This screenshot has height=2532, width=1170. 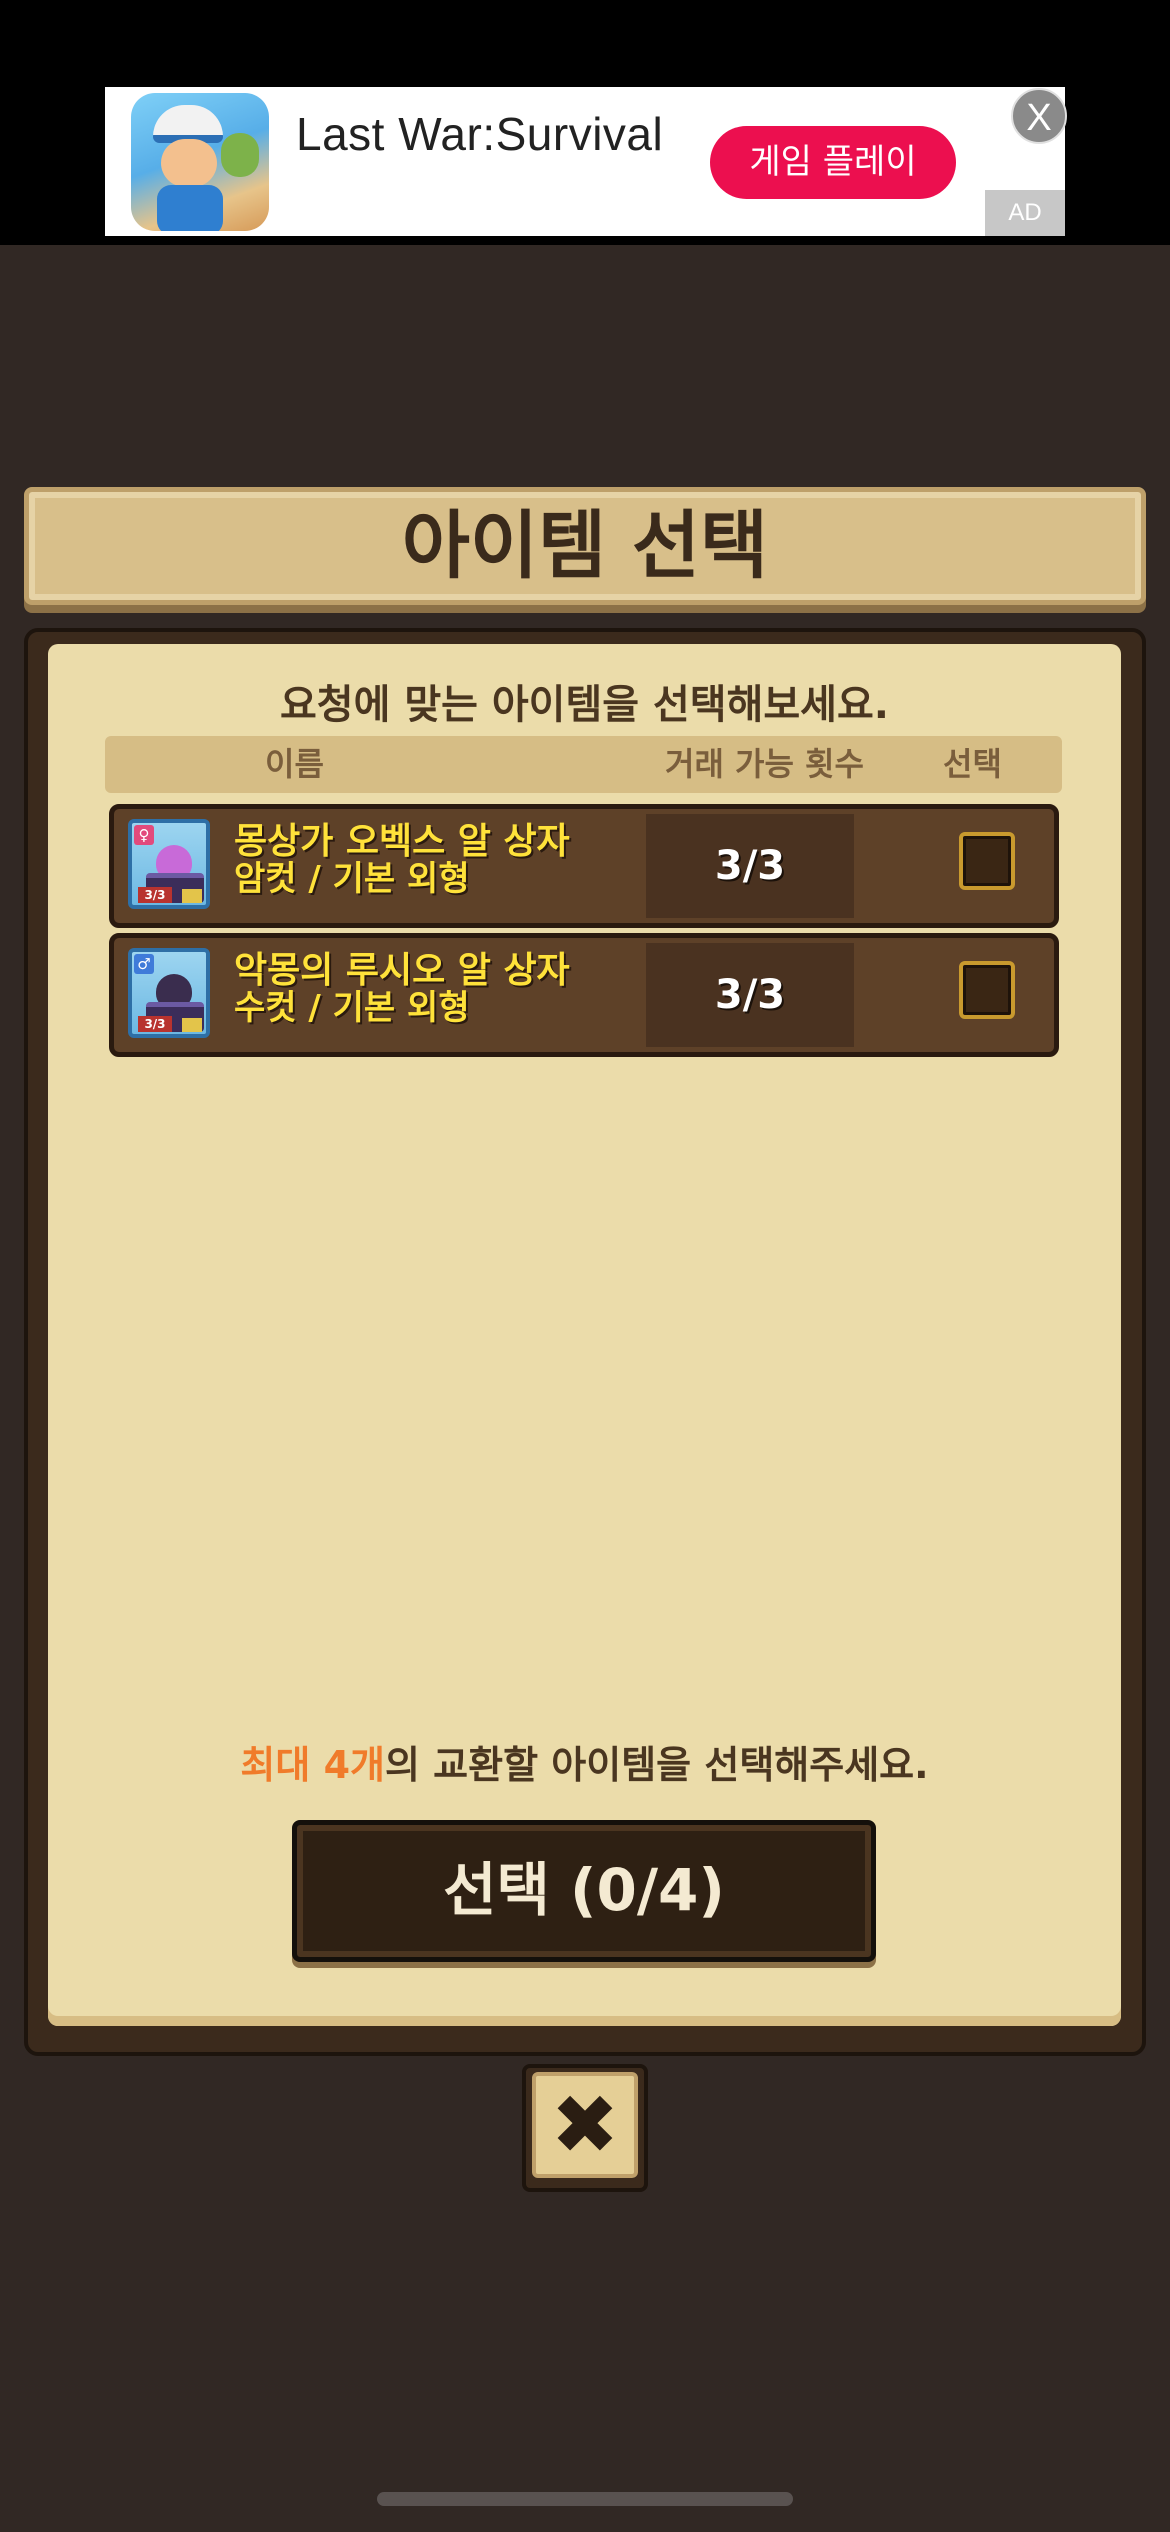 I want to click on dialog-title-plaque: 아이템 선택, so click(x=585, y=546).